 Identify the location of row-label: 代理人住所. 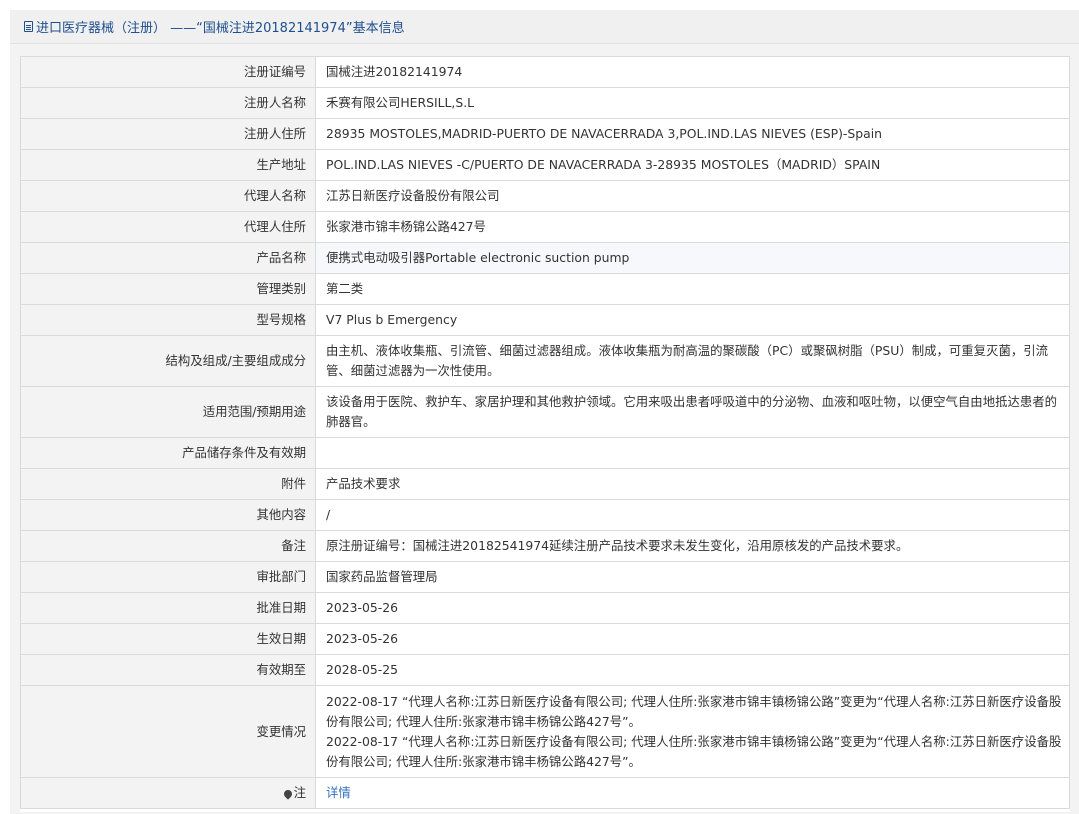
(168, 227).